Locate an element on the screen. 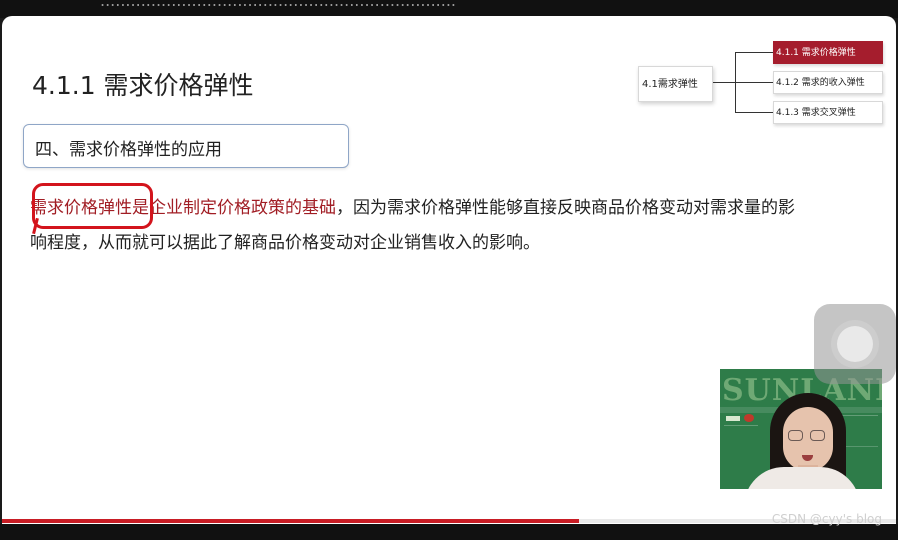 The image size is (898, 540). body-line-2: 响程度，从而就可以据此了解商品价格变动对企业销售收入的影响。 is located at coordinates (285, 243).